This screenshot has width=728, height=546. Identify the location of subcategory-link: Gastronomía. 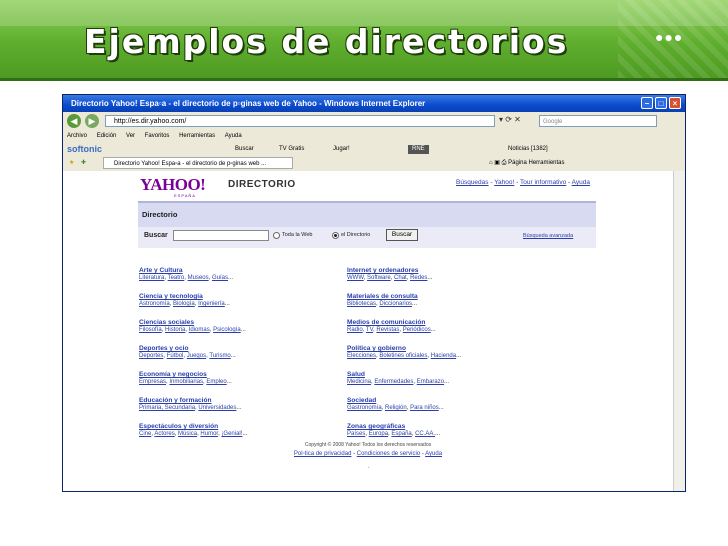
(364, 408).